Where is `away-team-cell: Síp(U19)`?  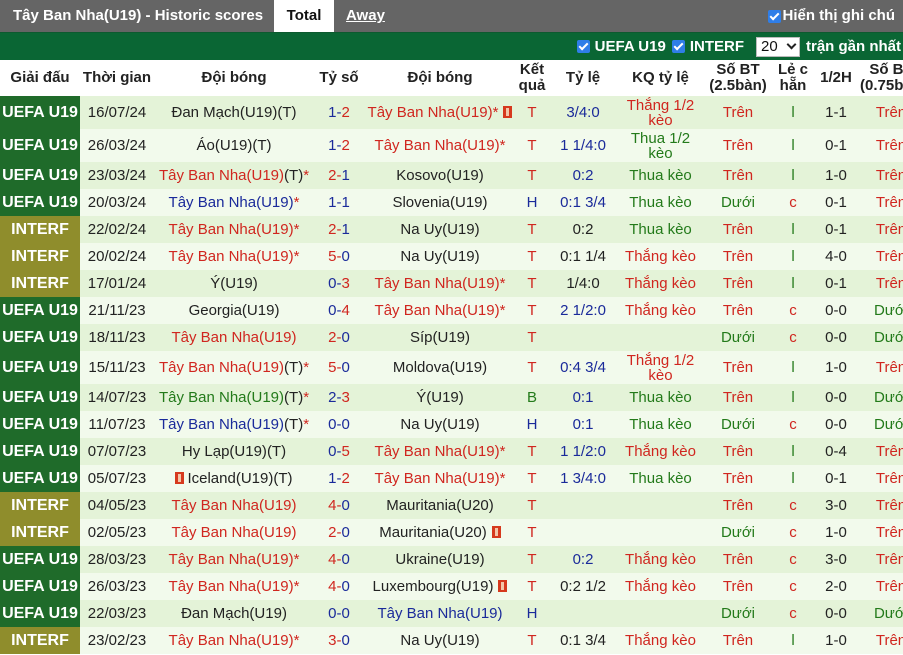
away-team-cell: Síp(U19) is located at coordinates (440, 337).